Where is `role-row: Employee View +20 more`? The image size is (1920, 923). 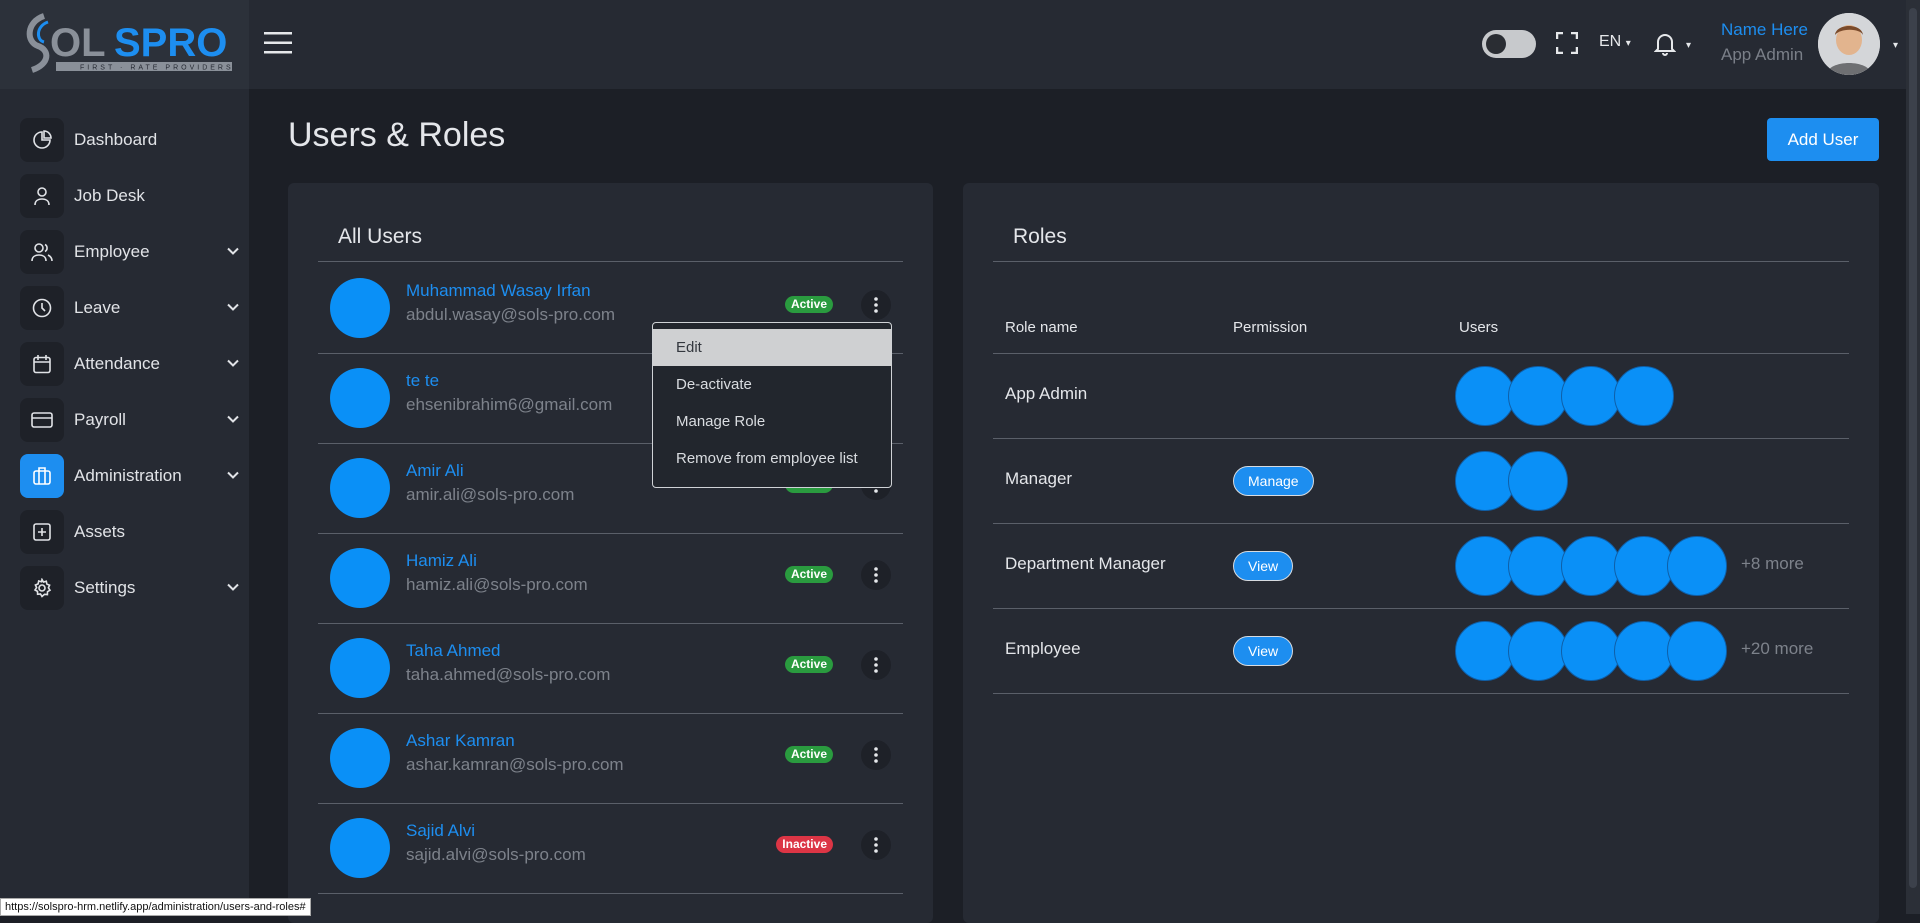 role-row: Employee View +20 more is located at coordinates (1421, 651).